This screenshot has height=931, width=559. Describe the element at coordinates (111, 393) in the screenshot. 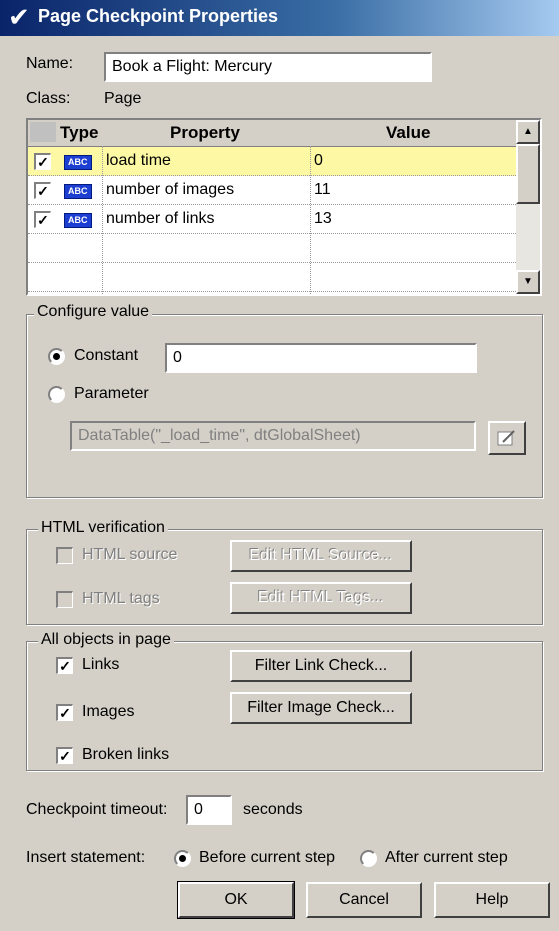

I see `parameter-label: Parameter` at that location.